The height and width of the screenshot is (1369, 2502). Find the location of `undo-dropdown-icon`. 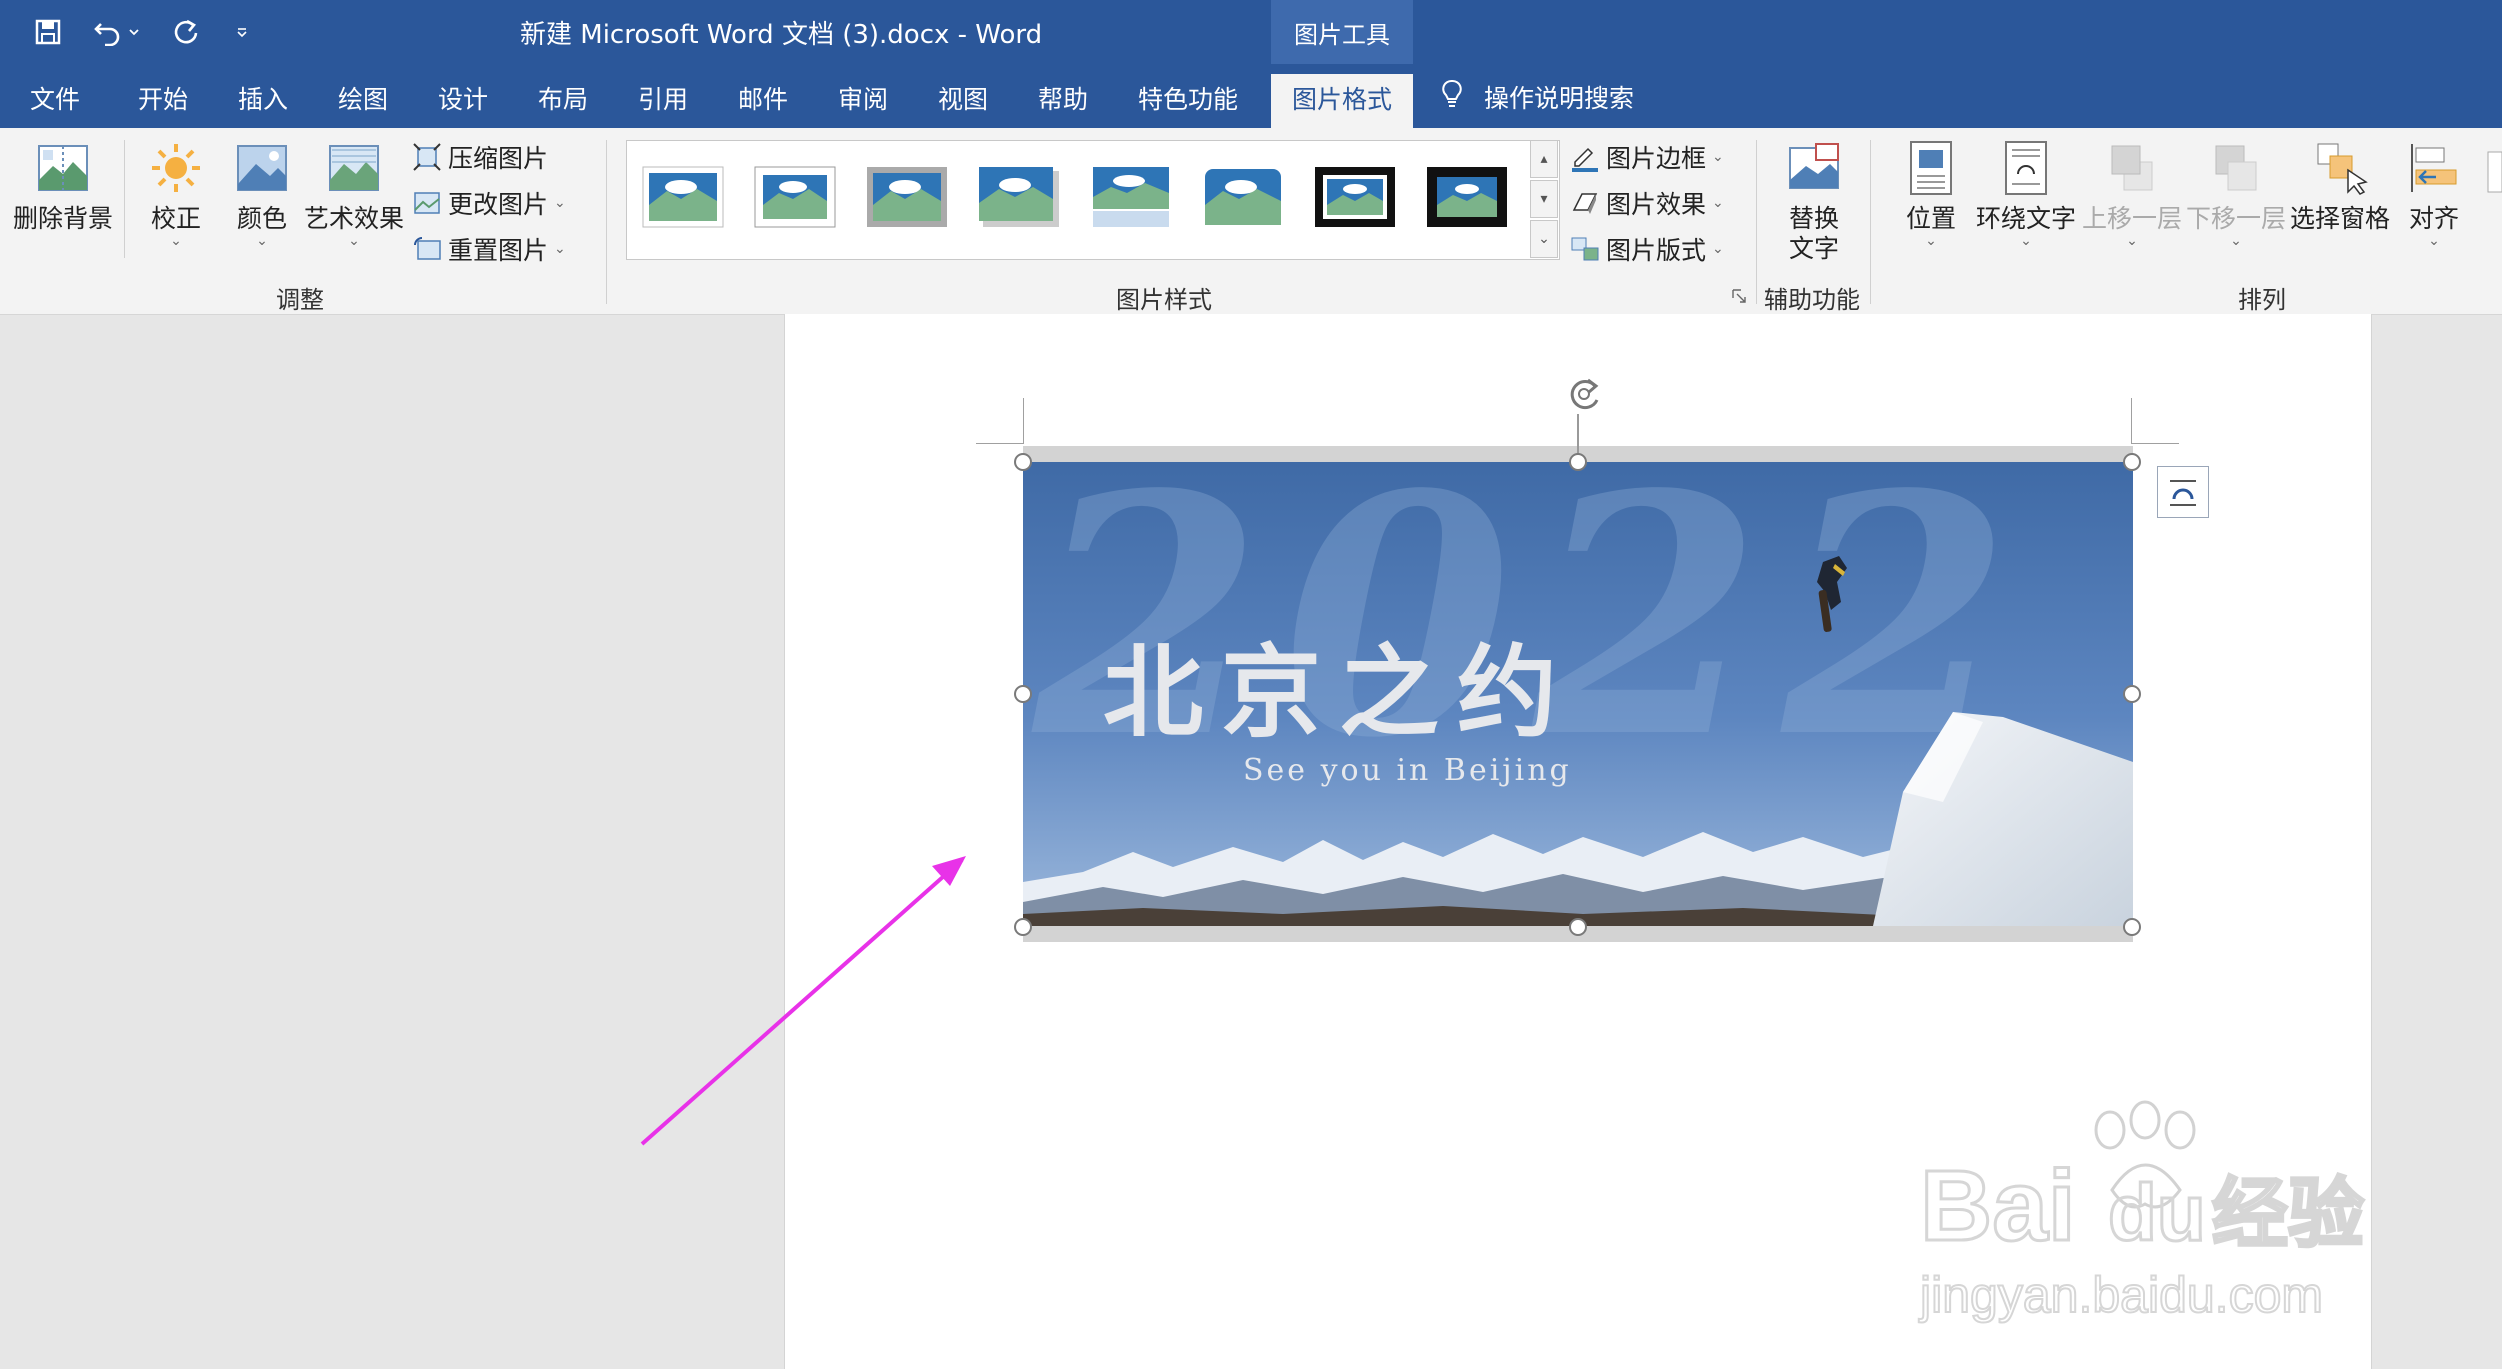

undo-dropdown-icon is located at coordinates (134, 32).